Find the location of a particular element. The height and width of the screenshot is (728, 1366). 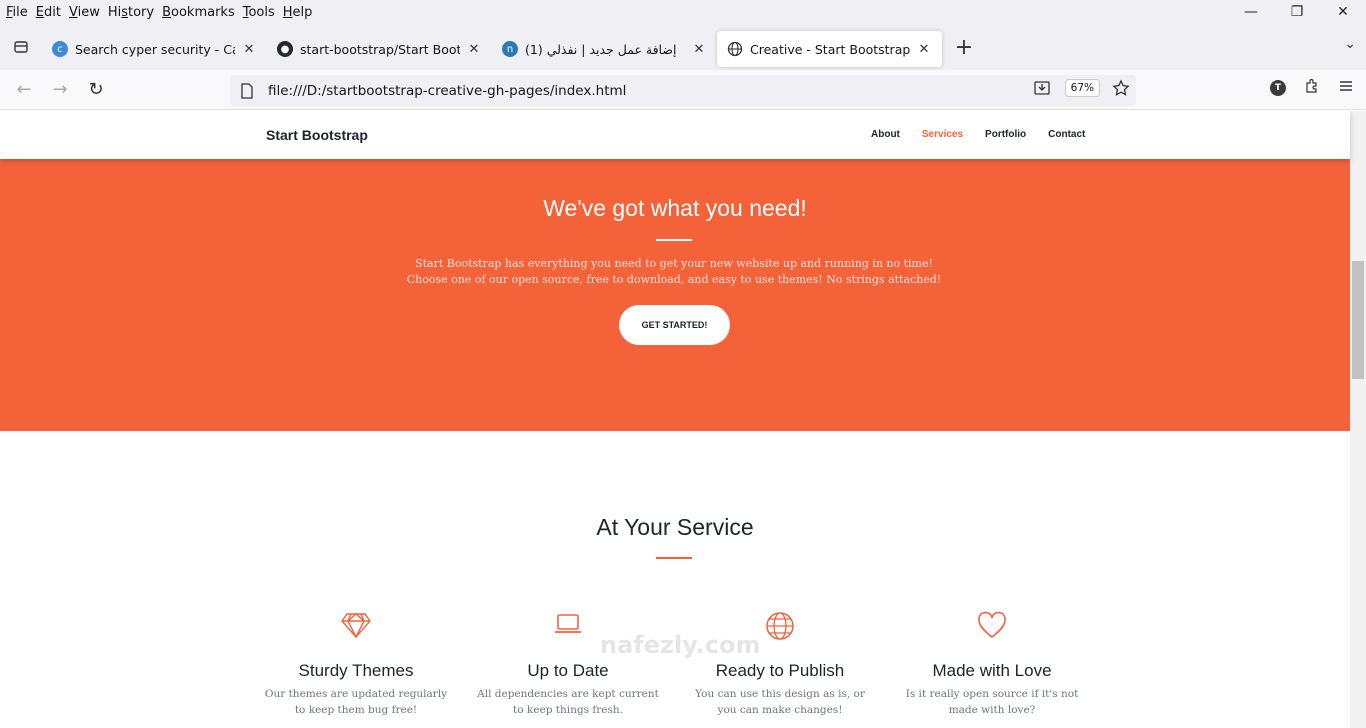

heart-icon is located at coordinates (992, 625).